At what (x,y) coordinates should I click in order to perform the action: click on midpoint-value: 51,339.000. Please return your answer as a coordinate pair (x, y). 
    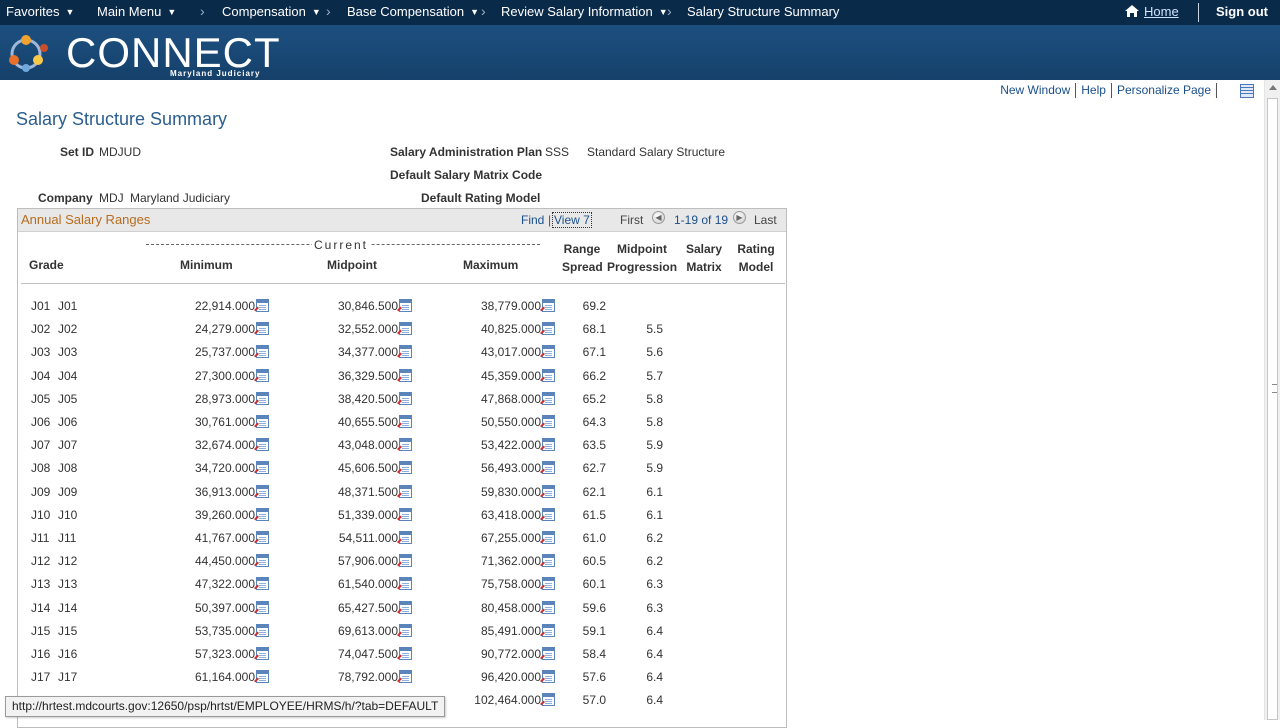
    Looking at the image, I should click on (367, 514).